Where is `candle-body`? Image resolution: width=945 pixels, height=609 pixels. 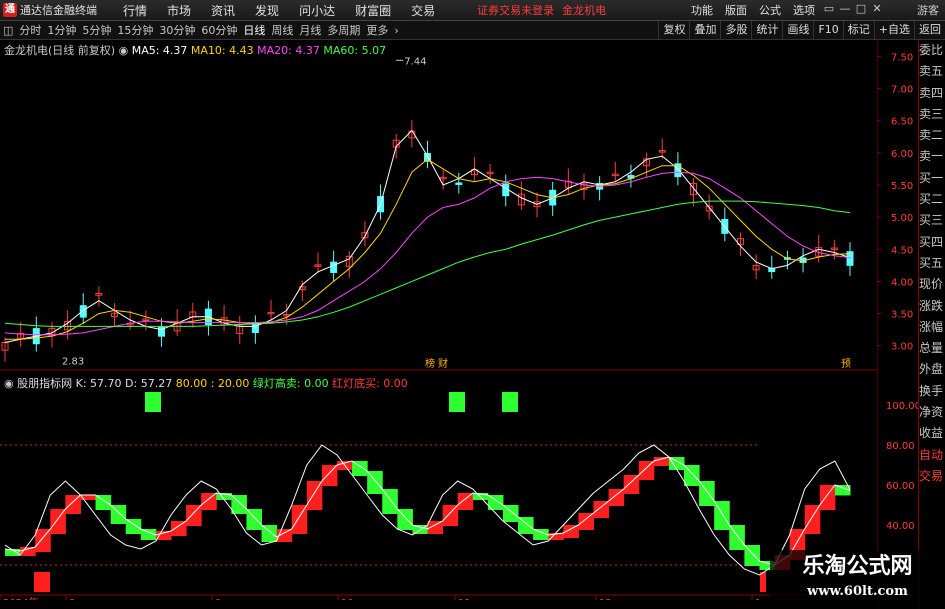 candle-body is located at coordinates (334, 267).